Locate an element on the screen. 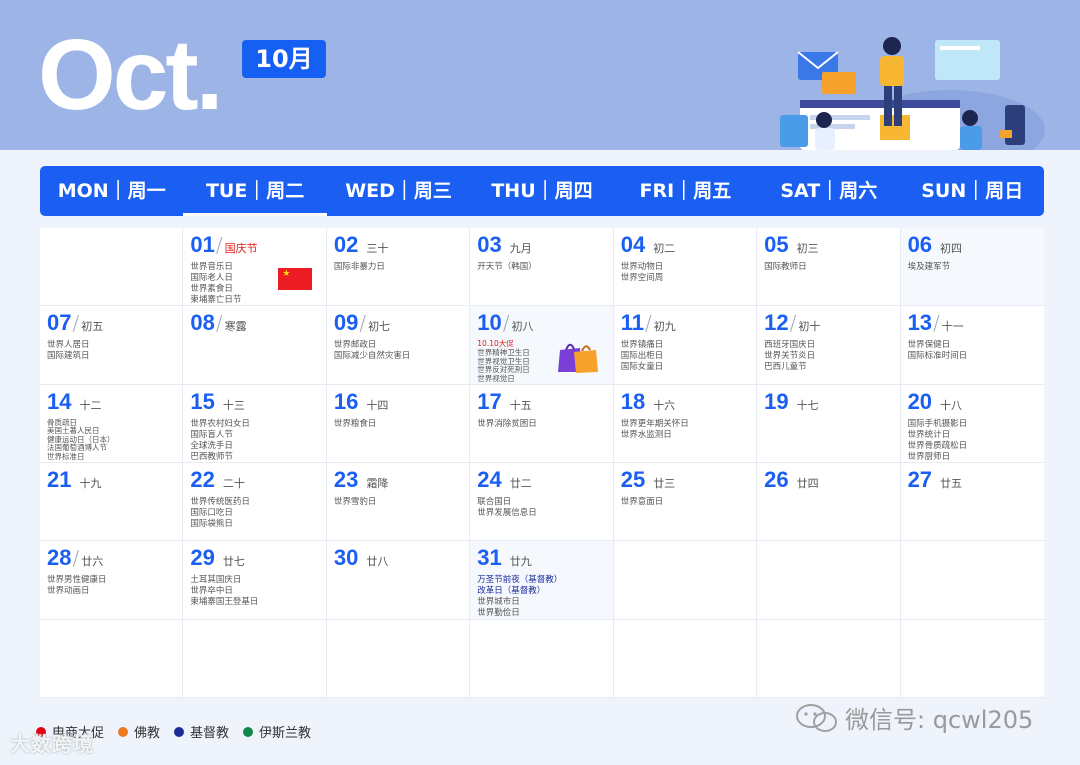  day-number: 20 is located at coordinates (920, 401).